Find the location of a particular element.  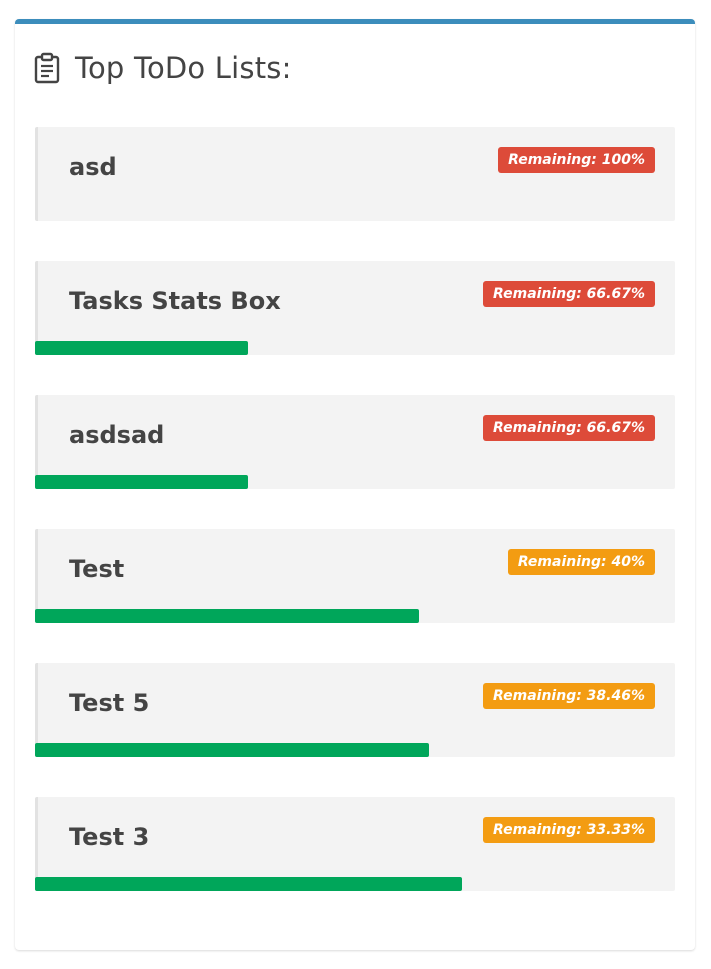

remaining-badge: Remaining: 40% is located at coordinates (581, 562).